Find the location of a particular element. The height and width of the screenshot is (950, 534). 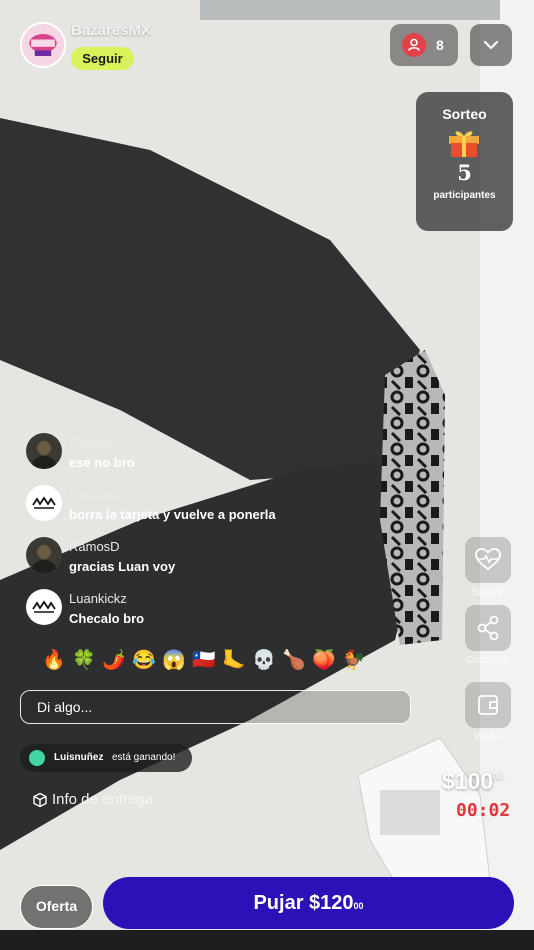

support-button is located at coordinates (488, 560).